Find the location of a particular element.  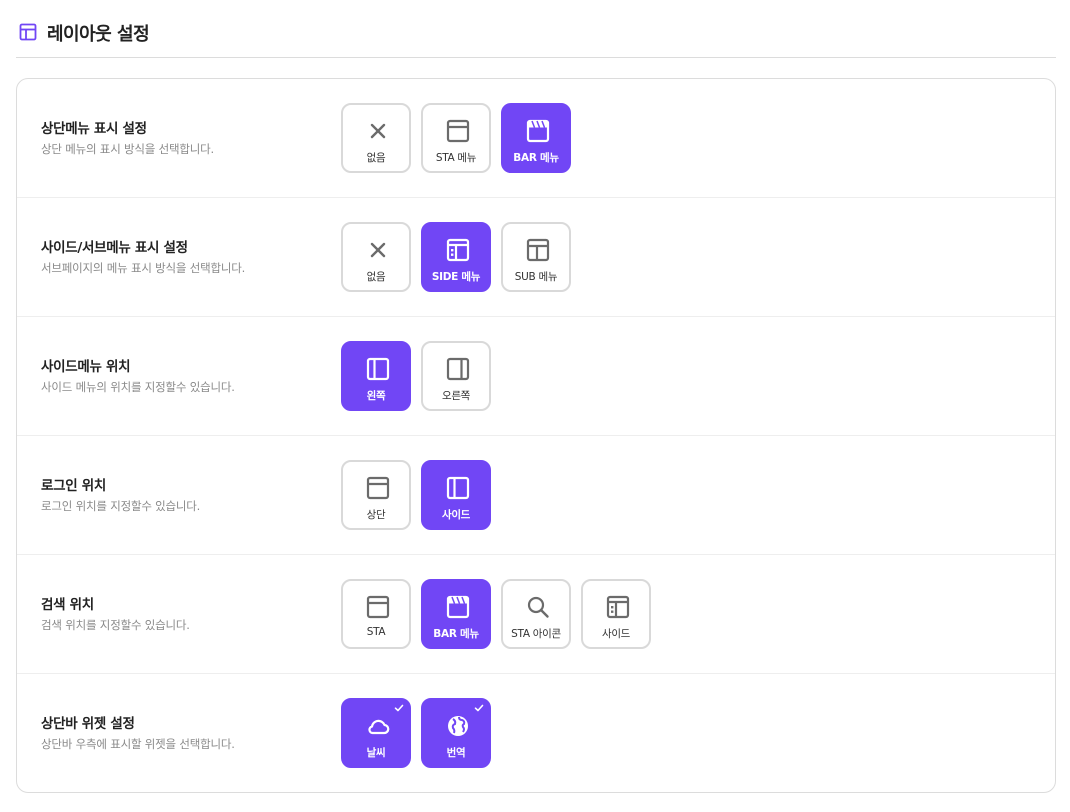

row-title: 상단메뉴 표시 설정 is located at coordinates (94, 129).